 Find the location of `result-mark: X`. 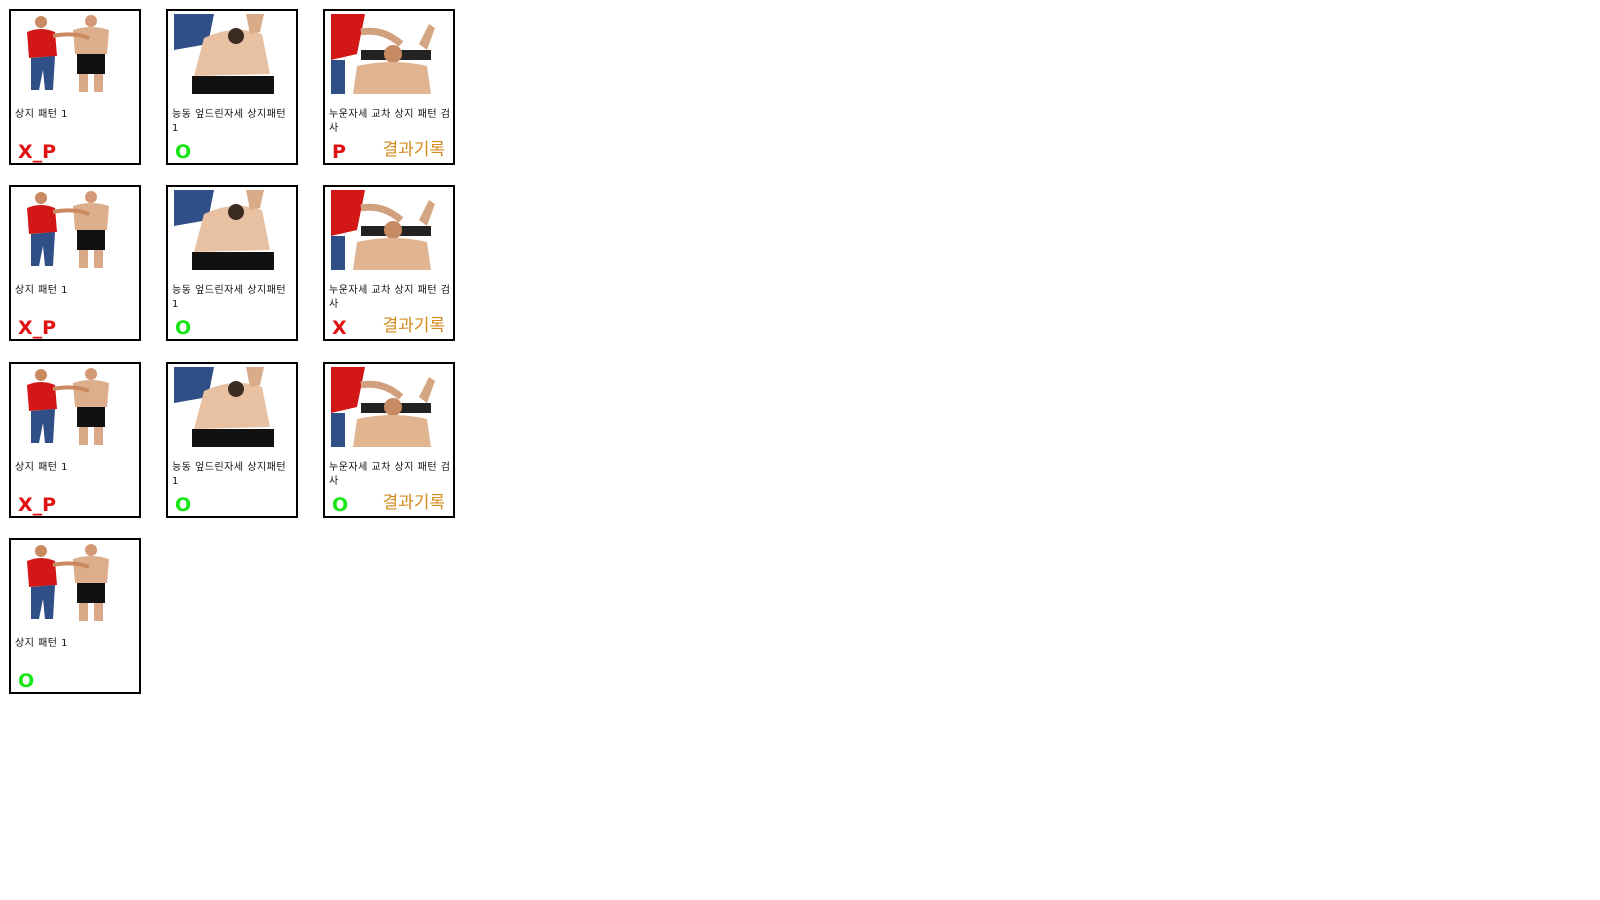

result-mark: X is located at coordinates (339, 328).